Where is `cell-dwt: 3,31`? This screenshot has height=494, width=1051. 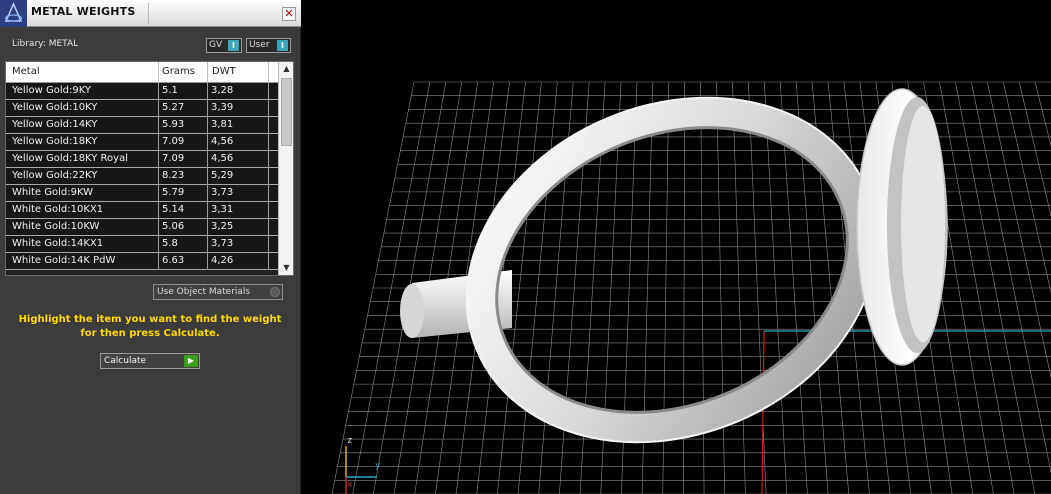
cell-dwt: 3,31 is located at coordinates (222, 209).